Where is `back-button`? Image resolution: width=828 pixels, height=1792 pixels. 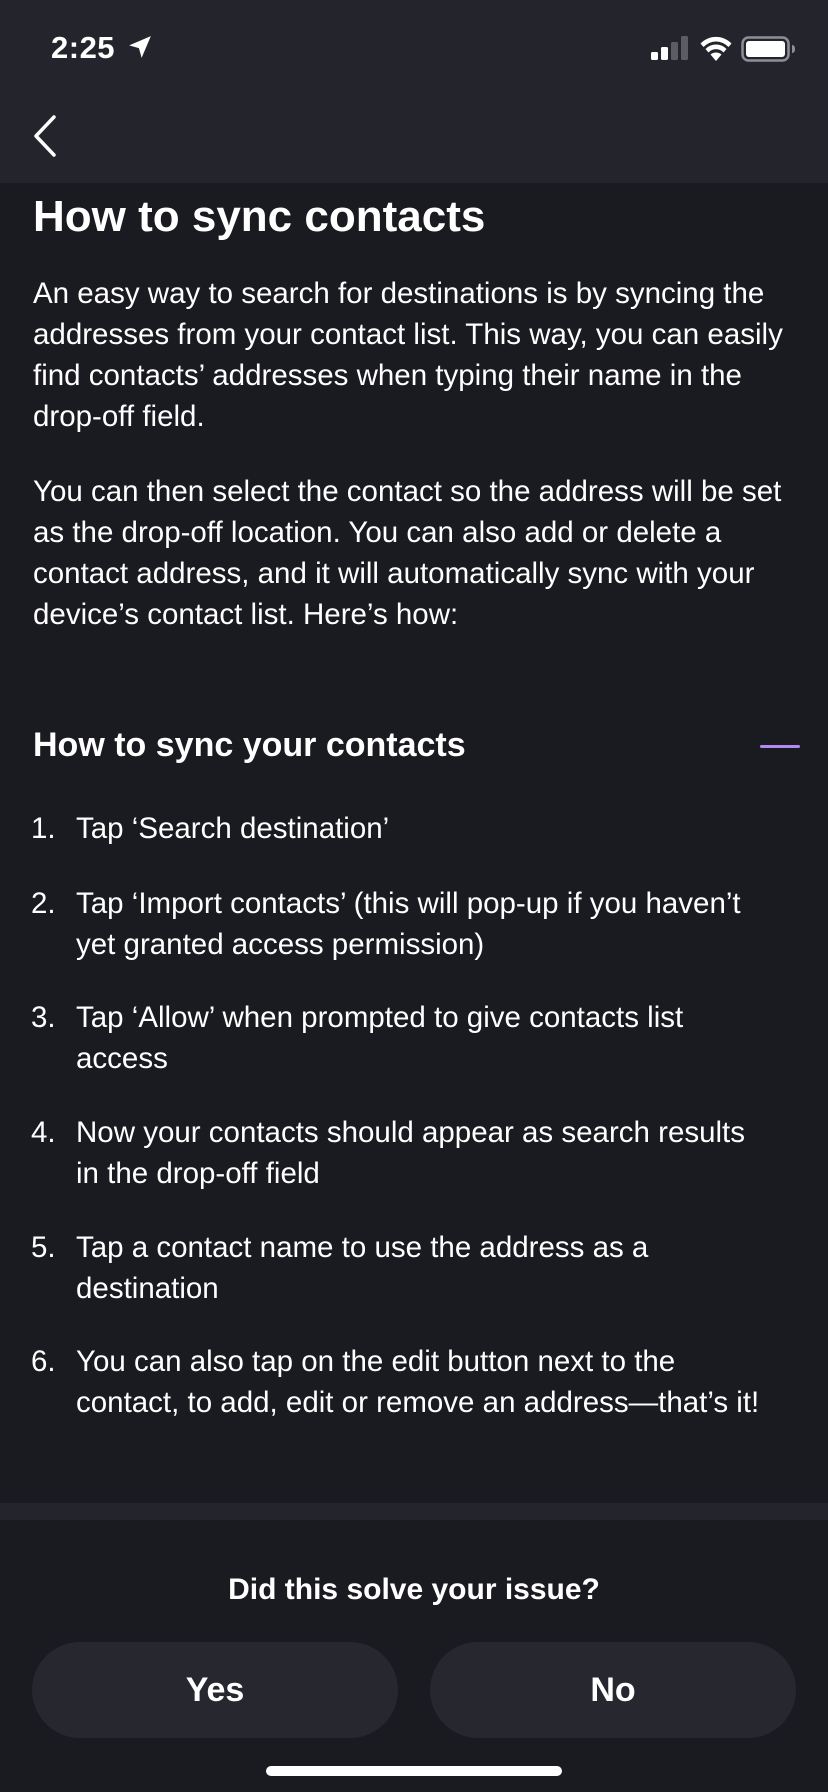 back-button is located at coordinates (45, 136).